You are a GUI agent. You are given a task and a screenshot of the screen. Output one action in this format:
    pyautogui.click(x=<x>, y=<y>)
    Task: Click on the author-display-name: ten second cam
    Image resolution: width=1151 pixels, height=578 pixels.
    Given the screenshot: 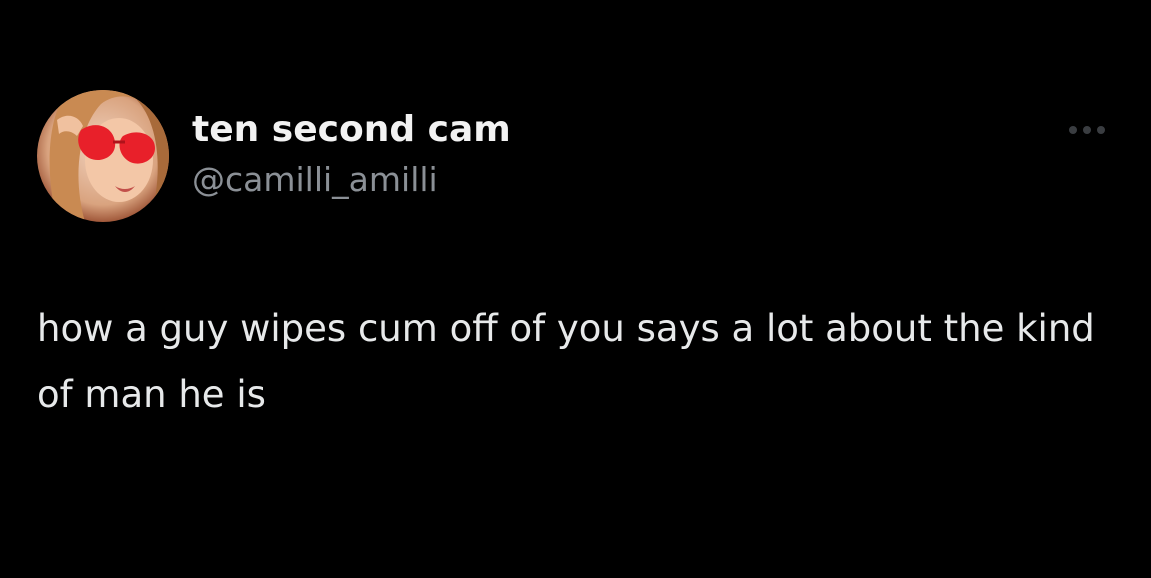 What is the action you would take?
    pyautogui.click(x=351, y=130)
    